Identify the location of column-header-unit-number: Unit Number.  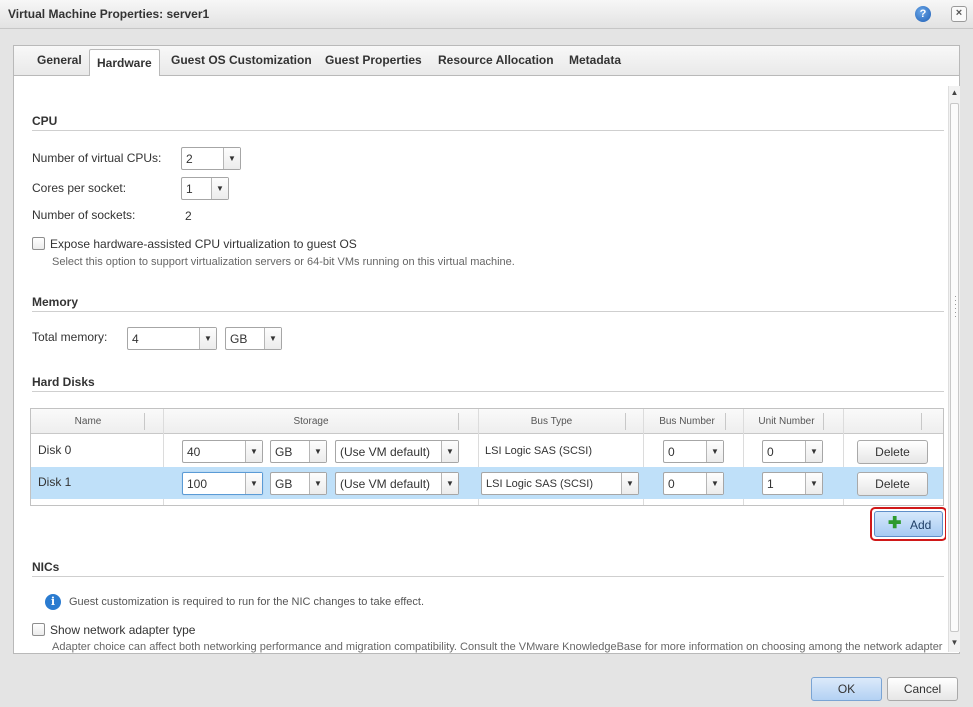
(786, 421).